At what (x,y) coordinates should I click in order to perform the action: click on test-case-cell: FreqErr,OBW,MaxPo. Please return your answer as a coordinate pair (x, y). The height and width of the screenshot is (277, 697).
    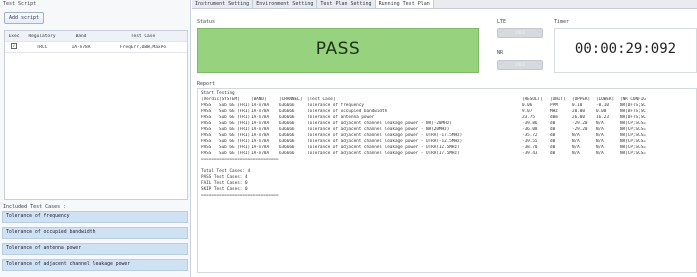
    Looking at the image, I should click on (143, 47).